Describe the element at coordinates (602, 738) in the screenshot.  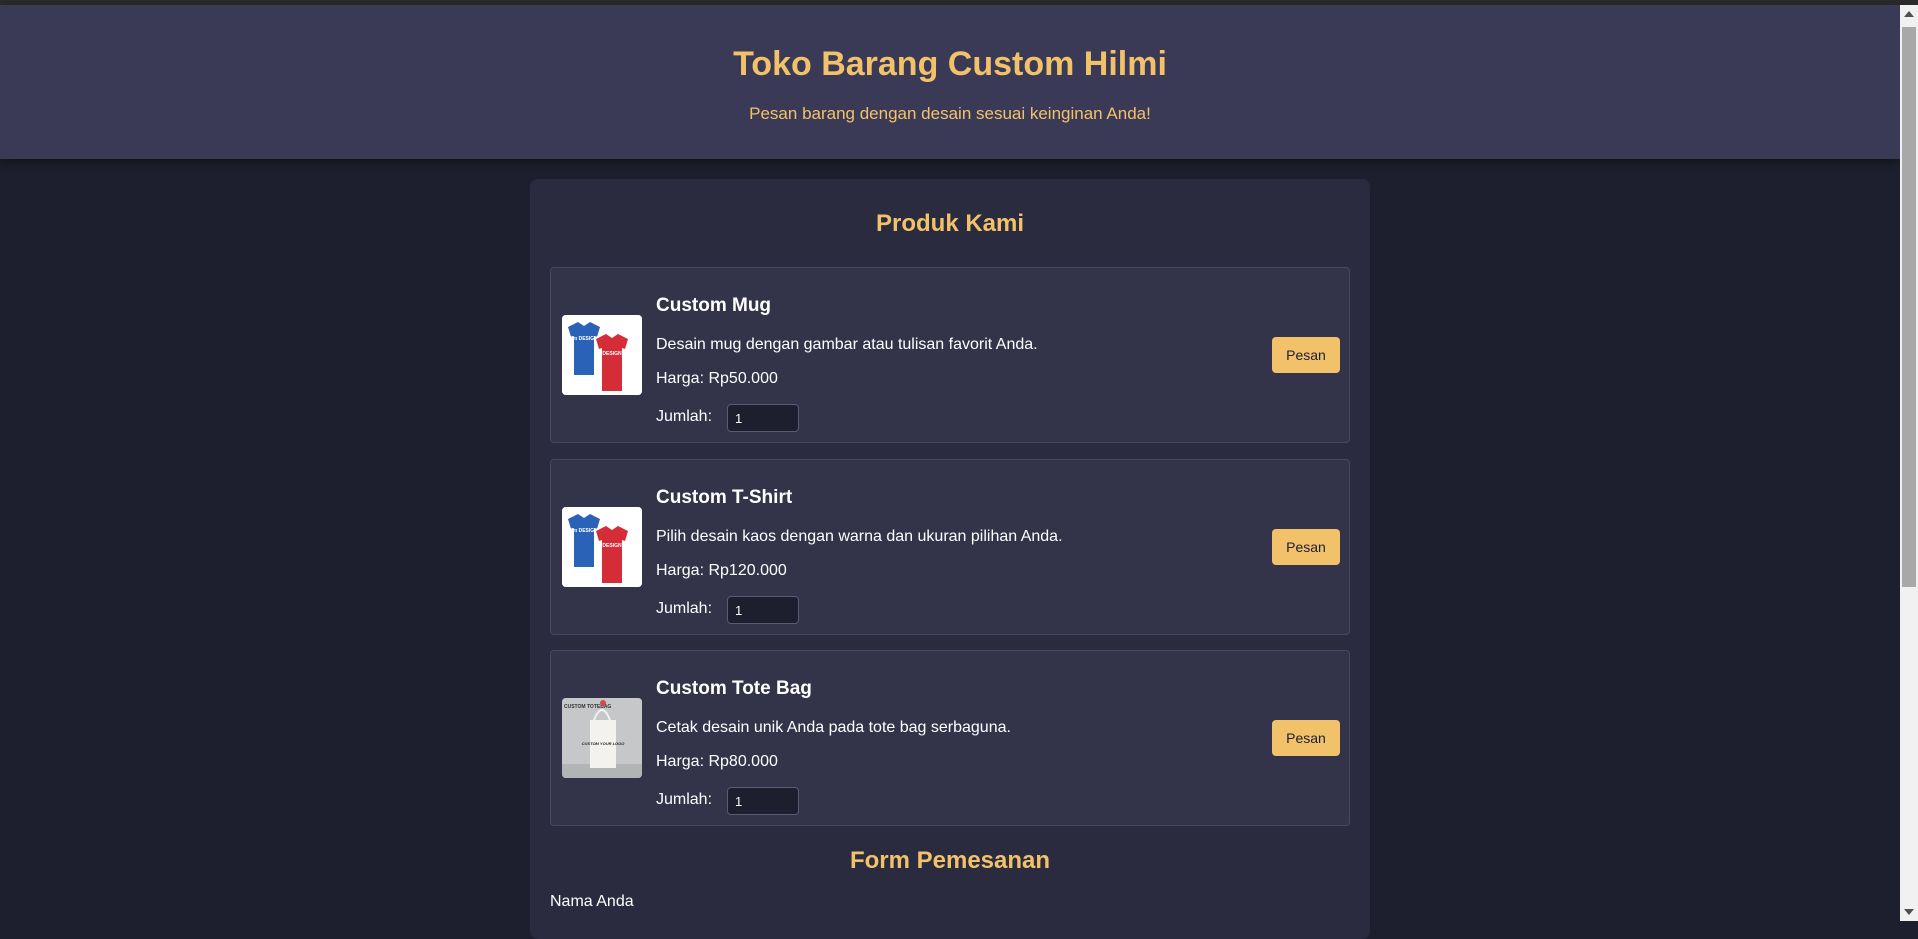
I see `tote-bag-image-icon: CUSTOM TOTEBAG CUSTOM YOUR LOGO` at that location.